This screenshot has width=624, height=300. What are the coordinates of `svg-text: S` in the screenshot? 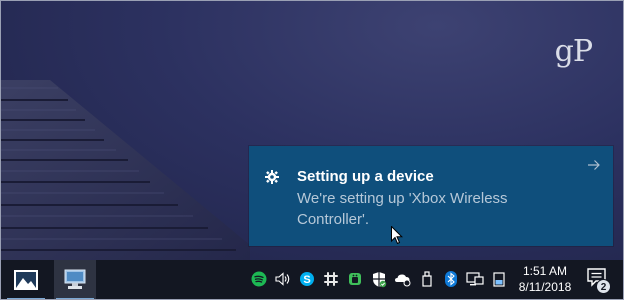 It's located at (306, 280).